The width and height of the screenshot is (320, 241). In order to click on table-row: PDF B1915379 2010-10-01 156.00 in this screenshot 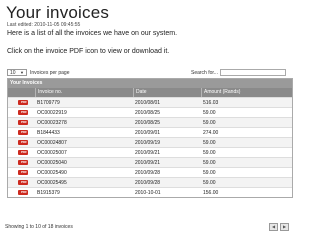, I will do `click(150, 192)`.